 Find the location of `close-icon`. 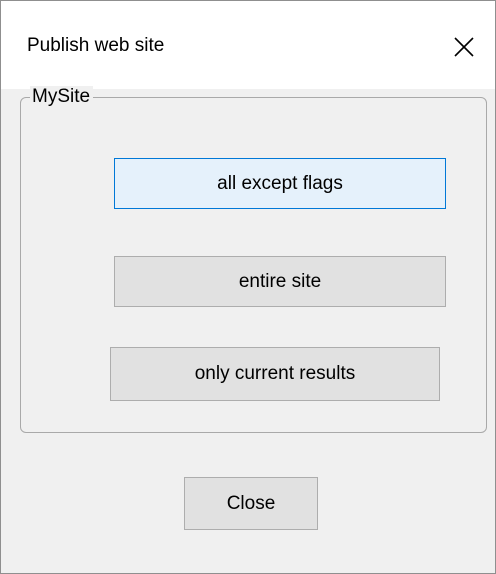

close-icon is located at coordinates (464, 47).